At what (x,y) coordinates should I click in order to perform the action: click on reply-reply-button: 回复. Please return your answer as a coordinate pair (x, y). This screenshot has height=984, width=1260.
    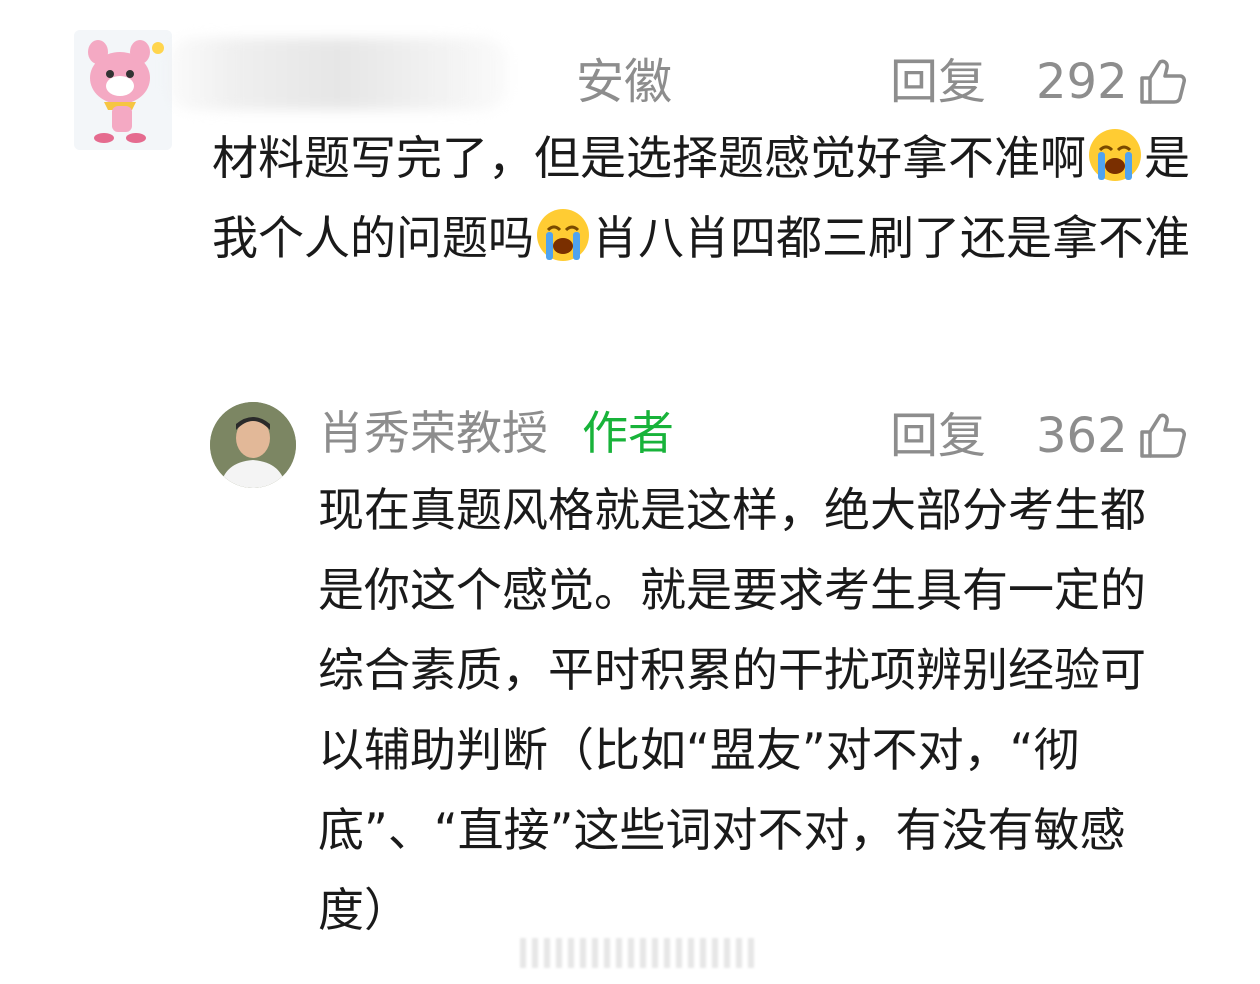
    Looking at the image, I should click on (938, 436).